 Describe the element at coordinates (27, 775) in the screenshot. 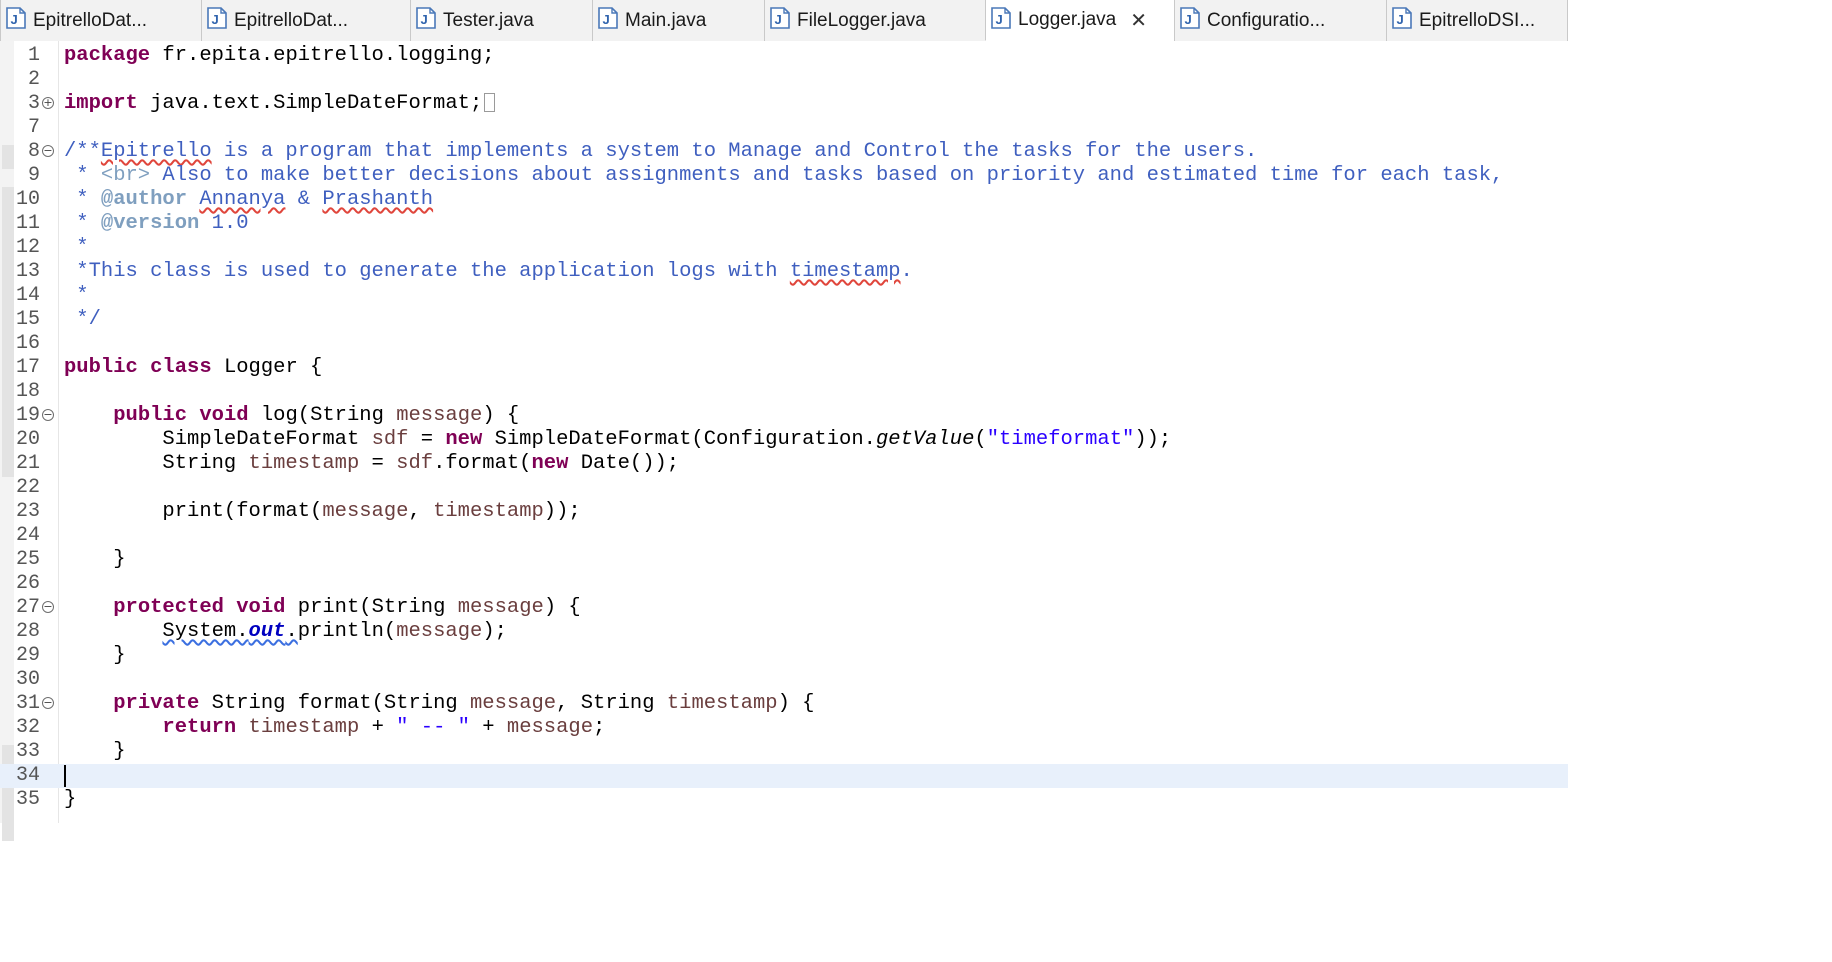

I see `line-number: 34` at that location.